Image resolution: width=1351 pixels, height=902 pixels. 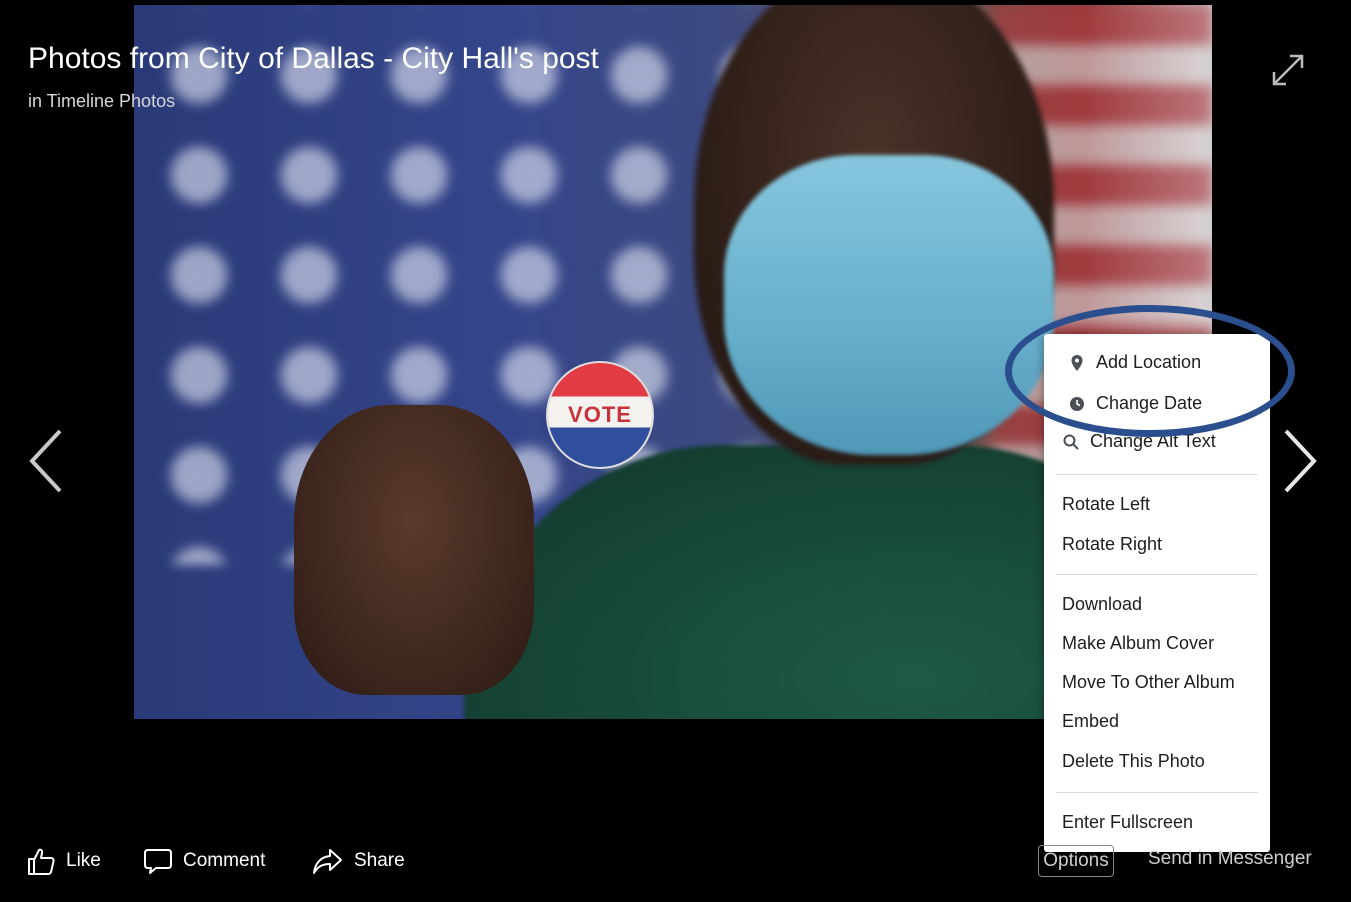 What do you see at coordinates (379, 860) in the screenshot?
I see `share-label: Share` at bounding box center [379, 860].